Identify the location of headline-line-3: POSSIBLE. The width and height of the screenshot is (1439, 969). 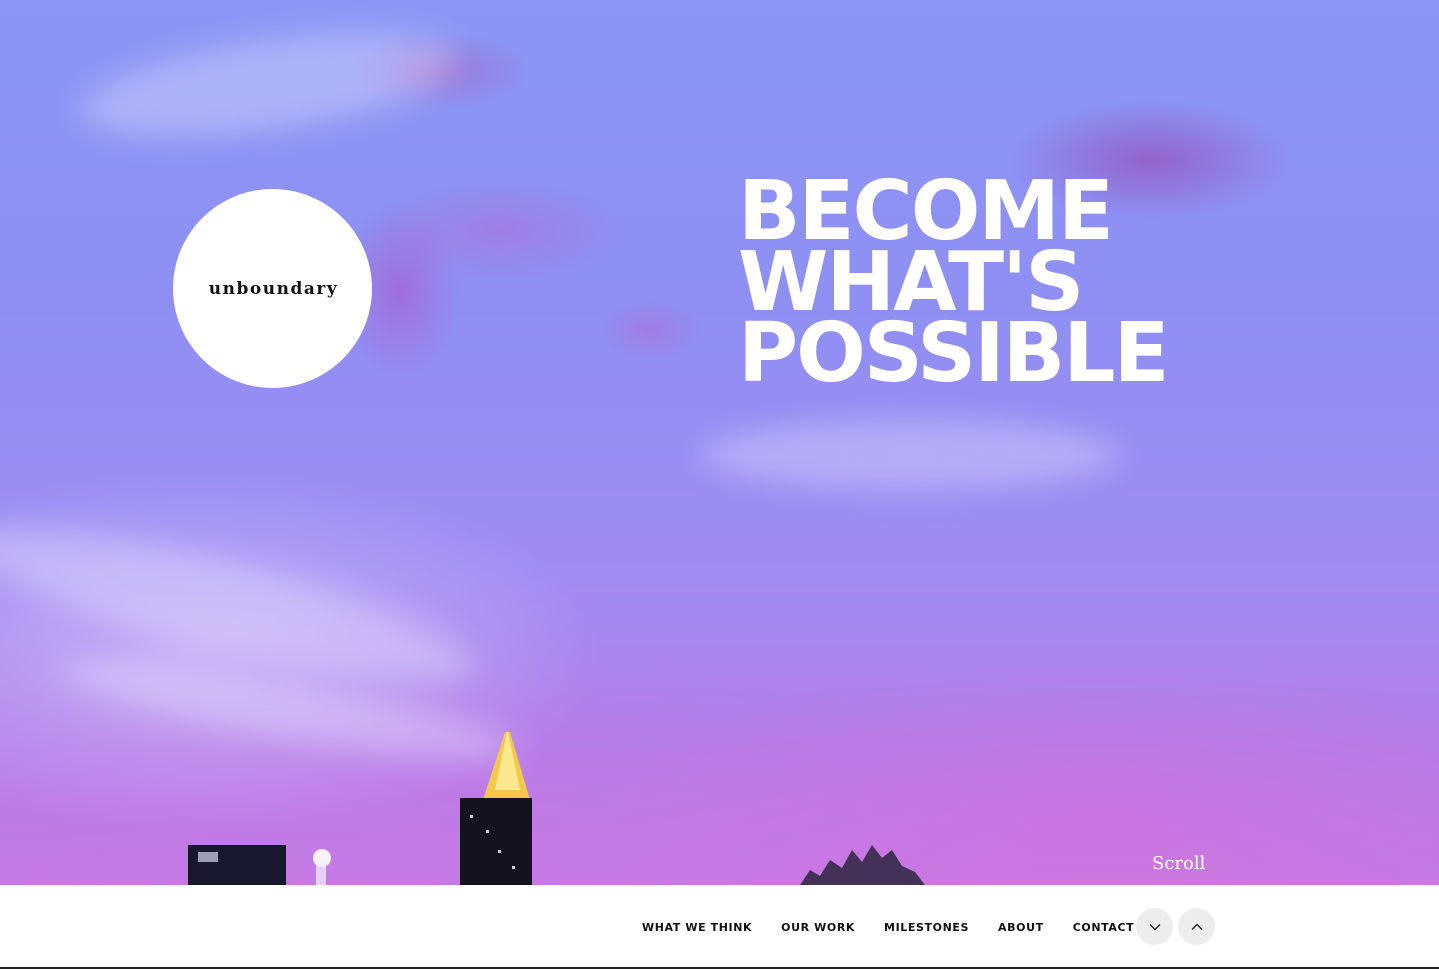
(954, 353).